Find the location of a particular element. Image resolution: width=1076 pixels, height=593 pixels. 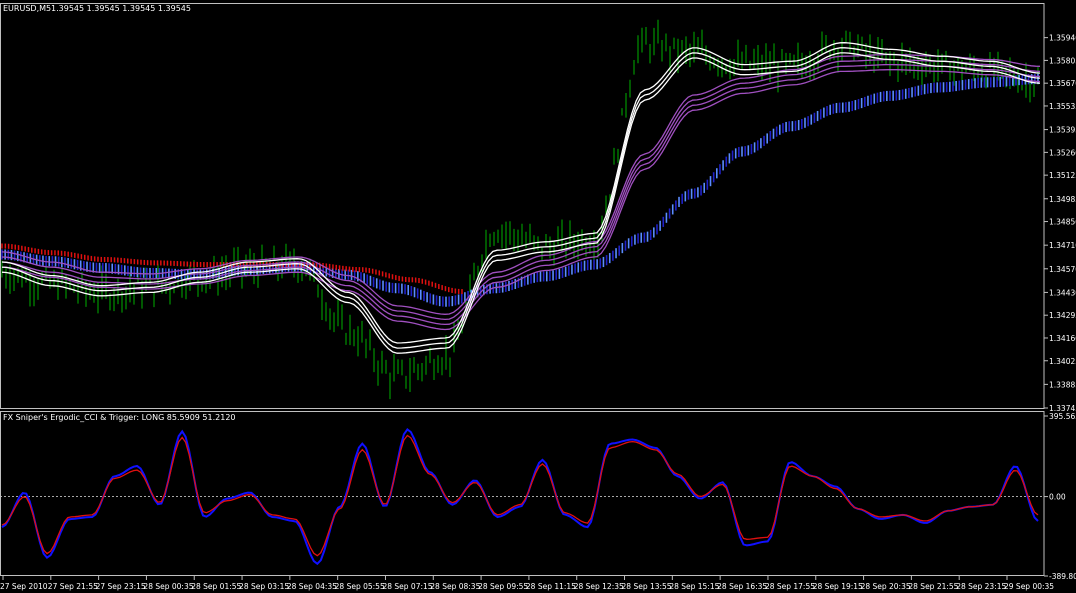

y-tick-label: 1.34295 is located at coordinates (1062, 315).